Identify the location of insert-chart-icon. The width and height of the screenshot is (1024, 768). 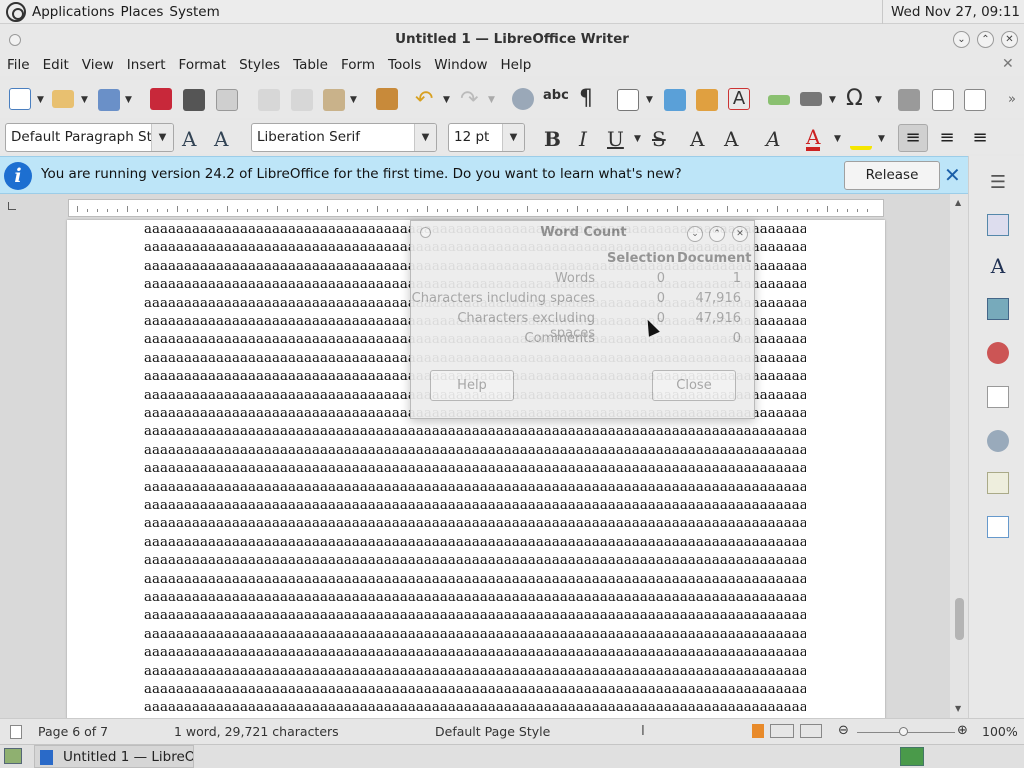
(707, 100).